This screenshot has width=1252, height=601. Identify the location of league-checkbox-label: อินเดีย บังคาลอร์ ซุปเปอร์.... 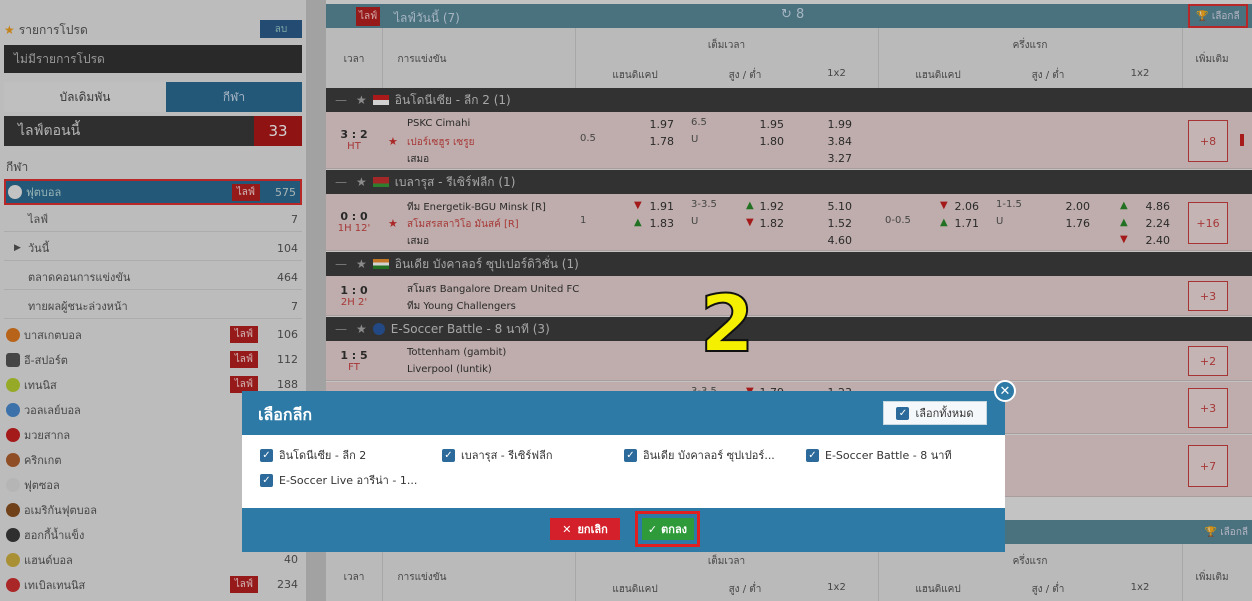
(709, 455).